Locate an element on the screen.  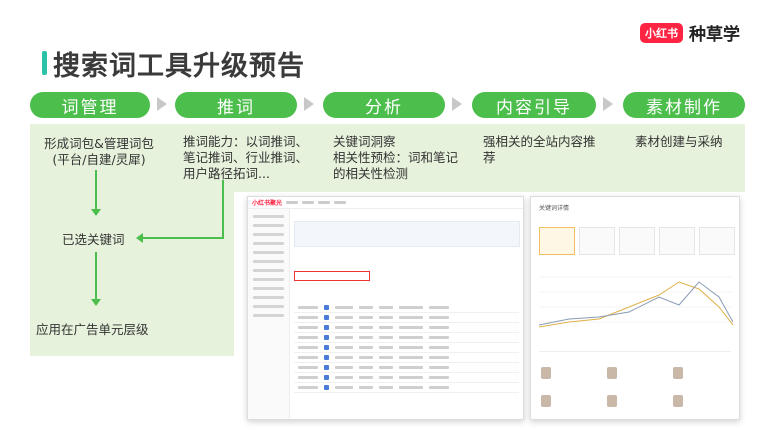
step-content-guide: 内容引导 is located at coordinates (534, 105).